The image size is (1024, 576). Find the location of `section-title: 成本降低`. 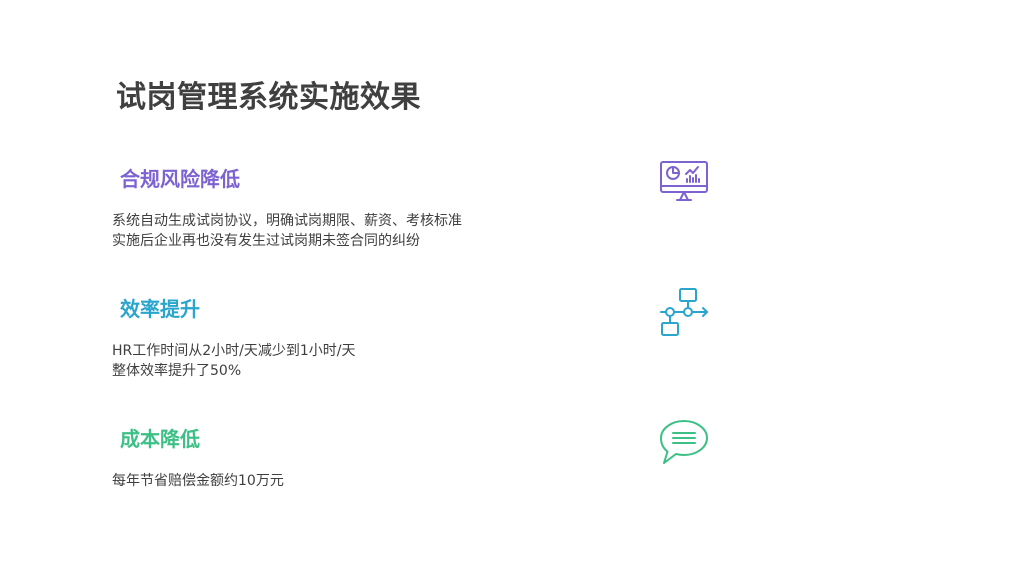

section-title: 成本降低 is located at coordinates (160, 439).